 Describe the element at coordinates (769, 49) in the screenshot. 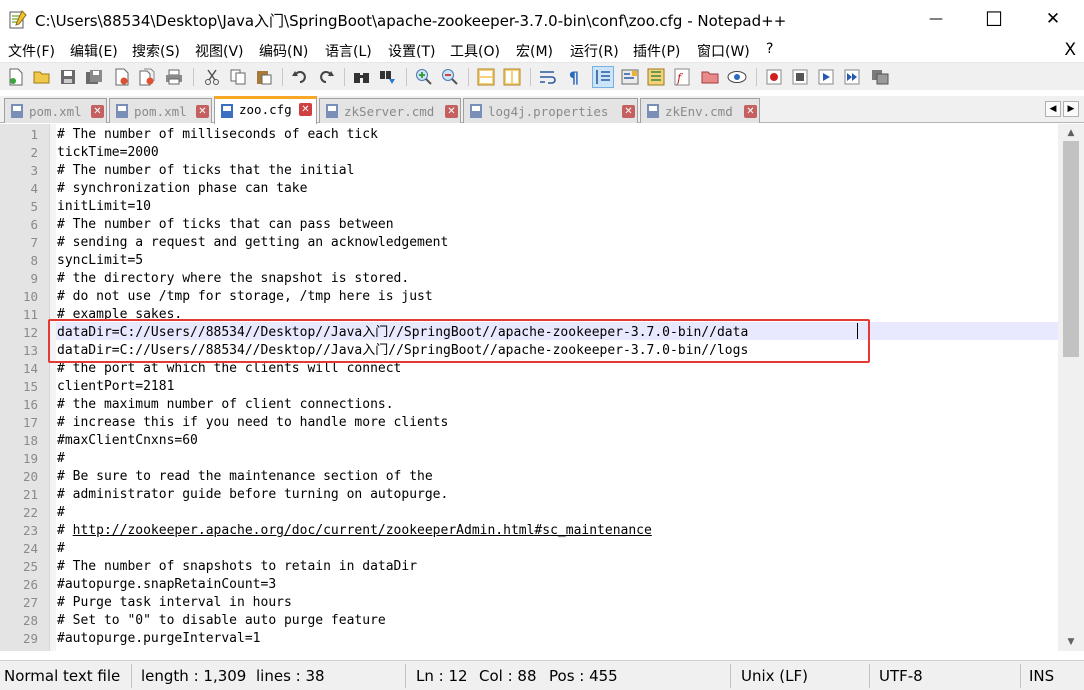

I see `menu-help: ?` at that location.